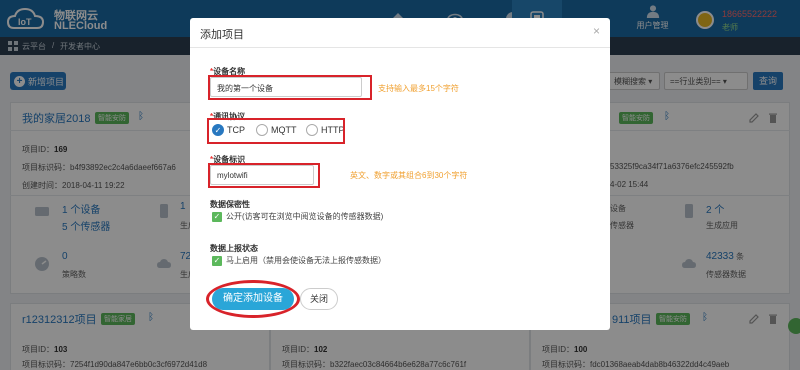 The width and height of the screenshot is (800, 370). Describe the element at coordinates (299, 260) in the screenshot. I see `report-checkbox: ✓ 马上启用（禁用会使设备无法上报传感数据）` at that location.